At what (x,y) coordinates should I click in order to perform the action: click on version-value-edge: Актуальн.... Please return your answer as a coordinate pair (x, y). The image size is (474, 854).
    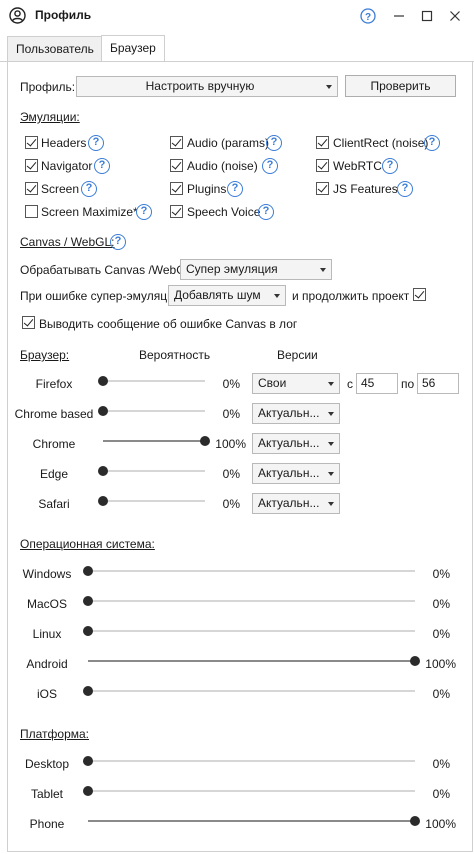
    Looking at the image, I should click on (289, 473).